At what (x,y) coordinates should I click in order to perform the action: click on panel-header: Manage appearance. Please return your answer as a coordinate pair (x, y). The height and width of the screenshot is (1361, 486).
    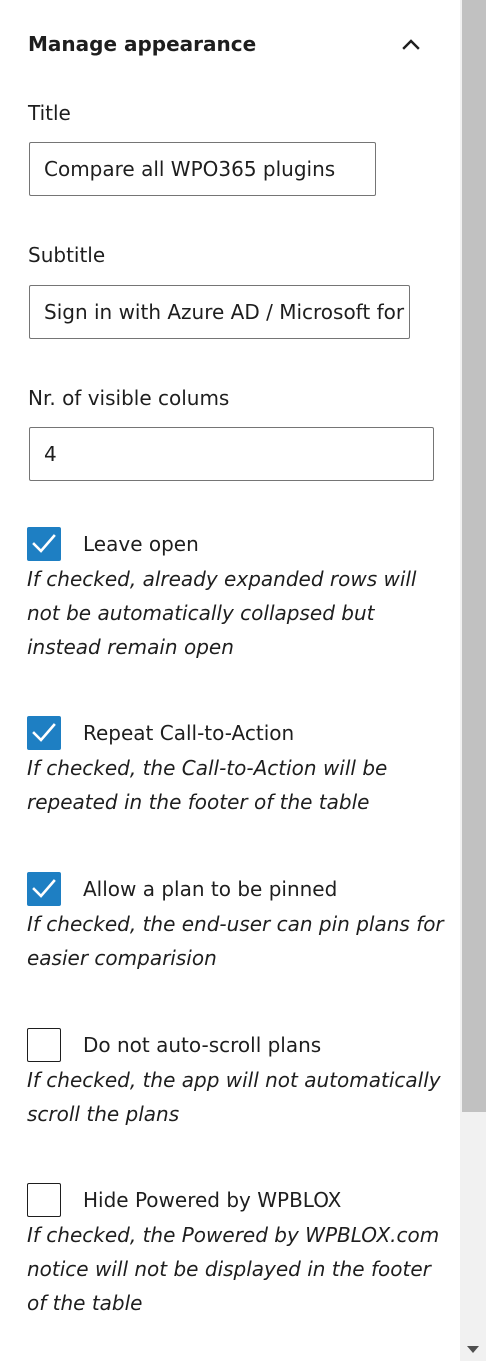
    Looking at the image, I should click on (230, 47).